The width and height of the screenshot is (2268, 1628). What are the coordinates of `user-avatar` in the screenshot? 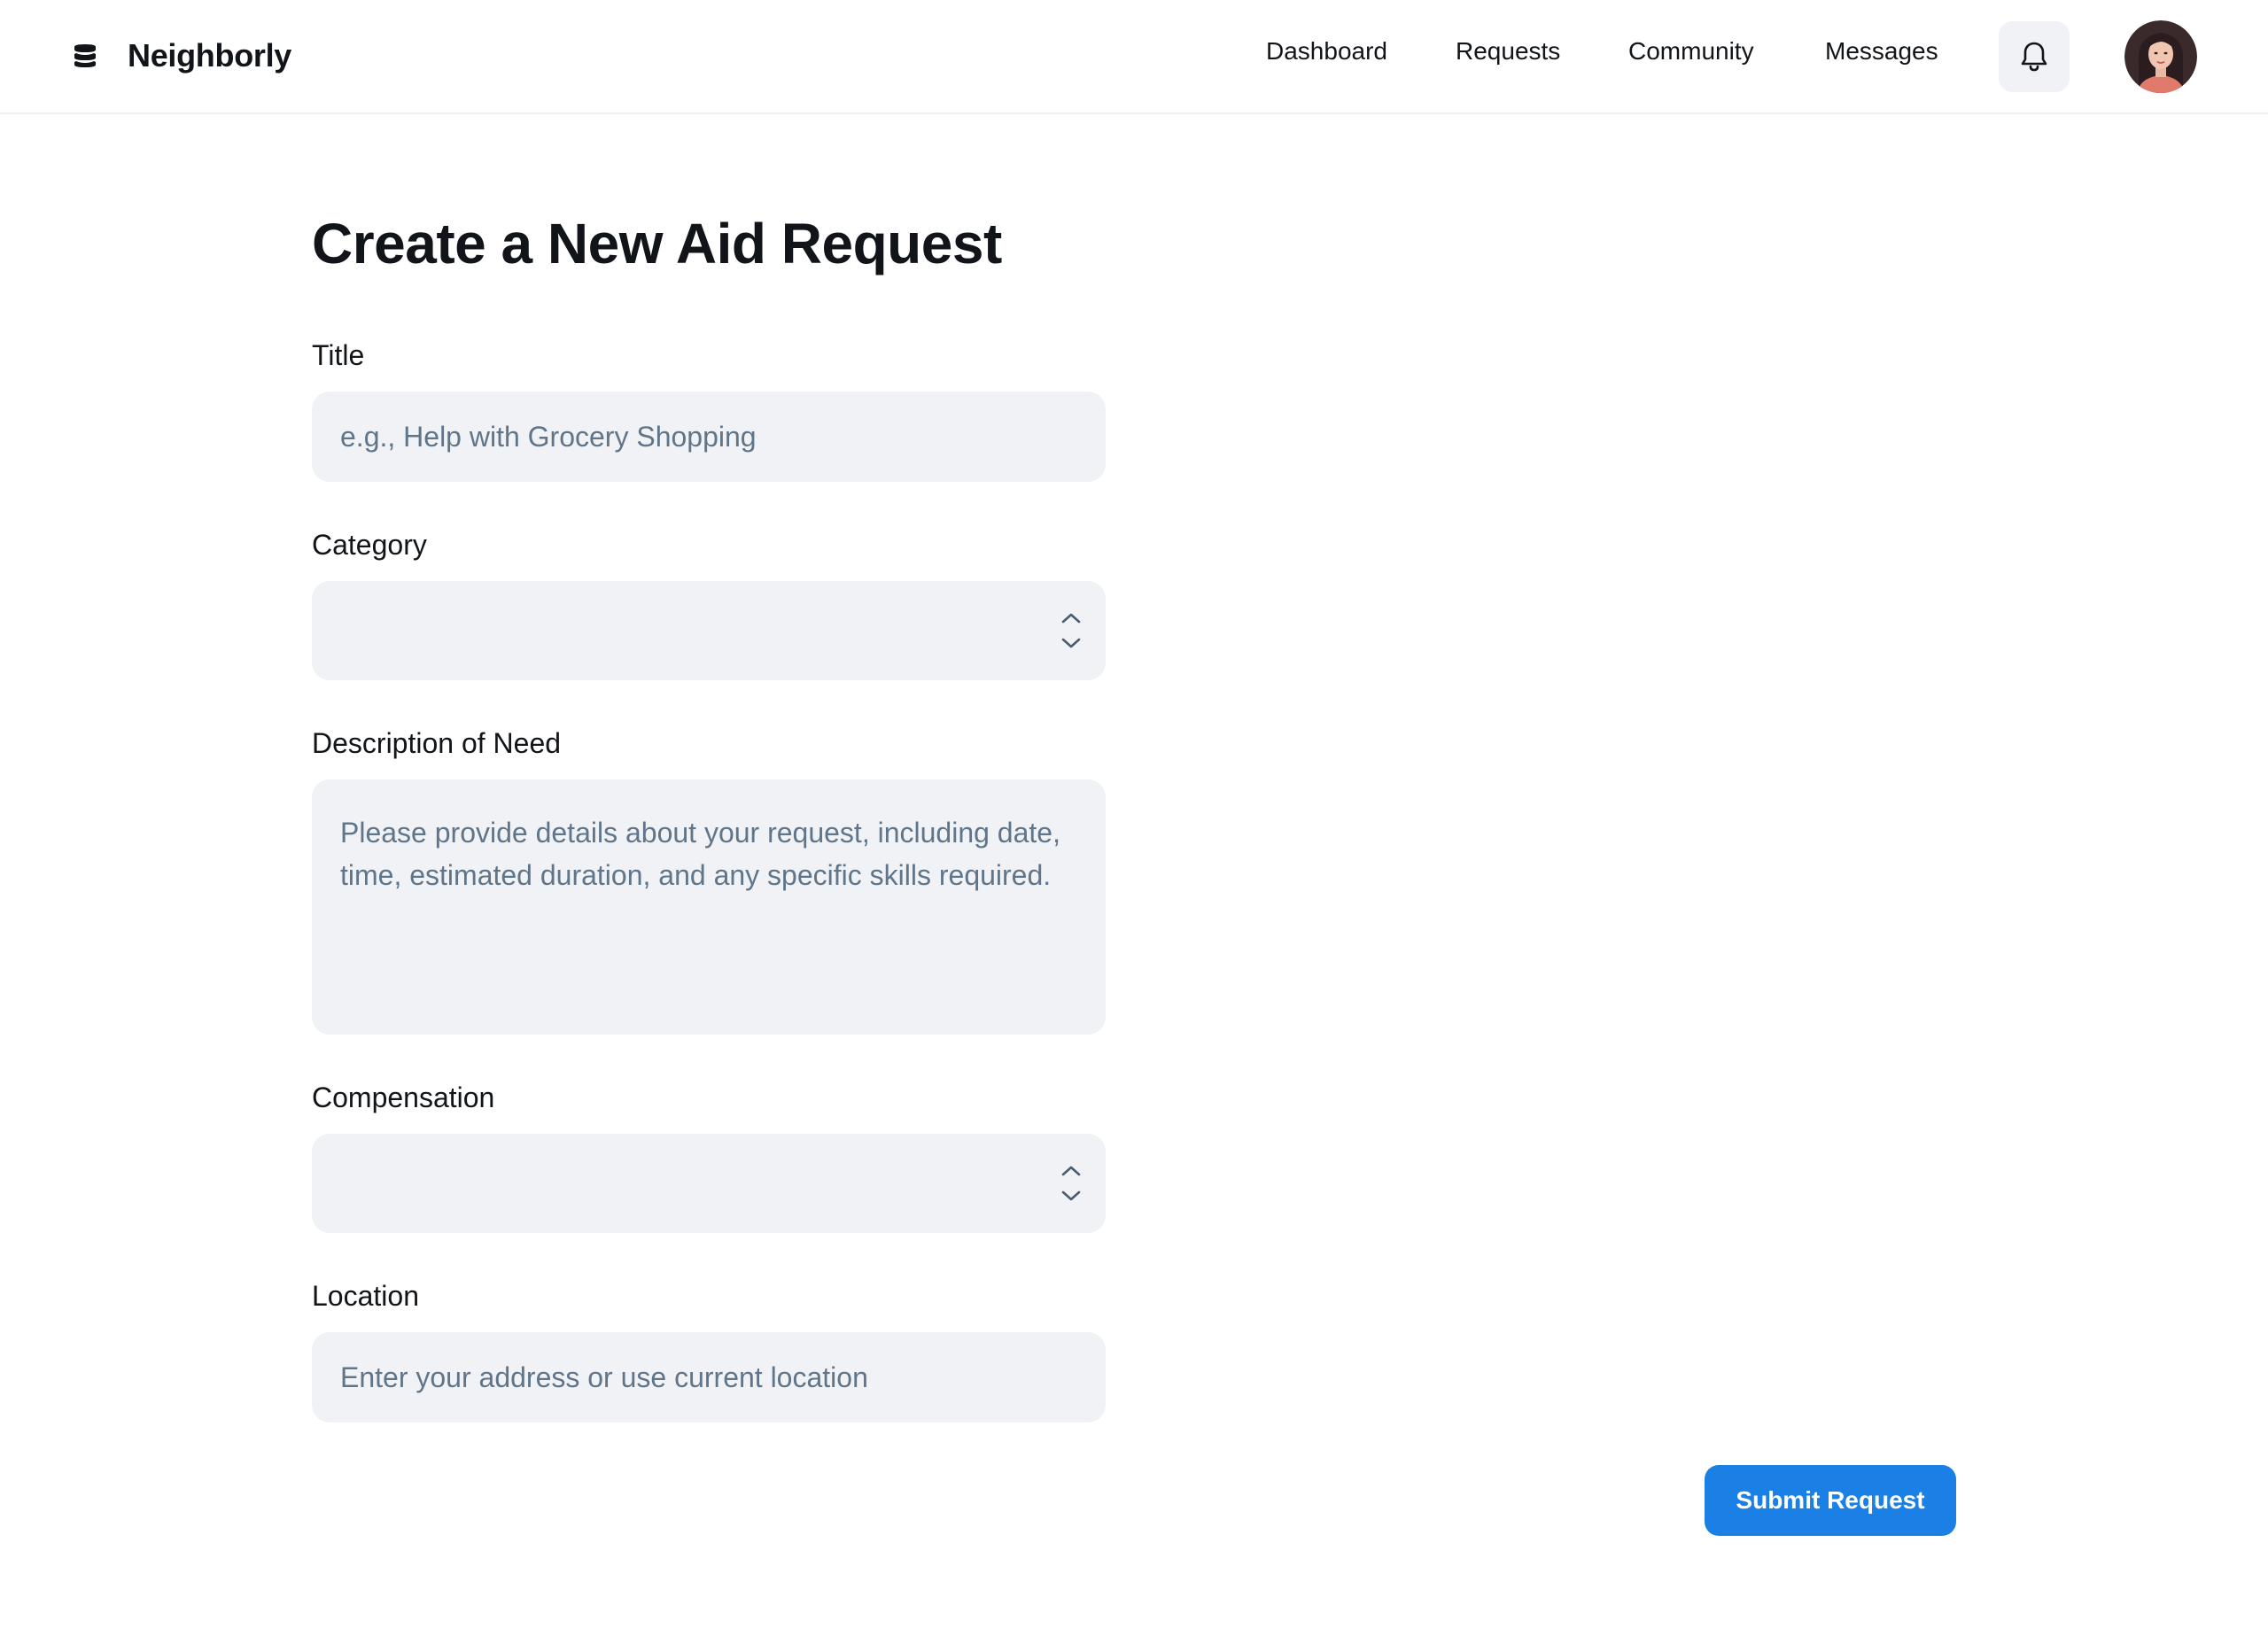 It's located at (2160, 56).